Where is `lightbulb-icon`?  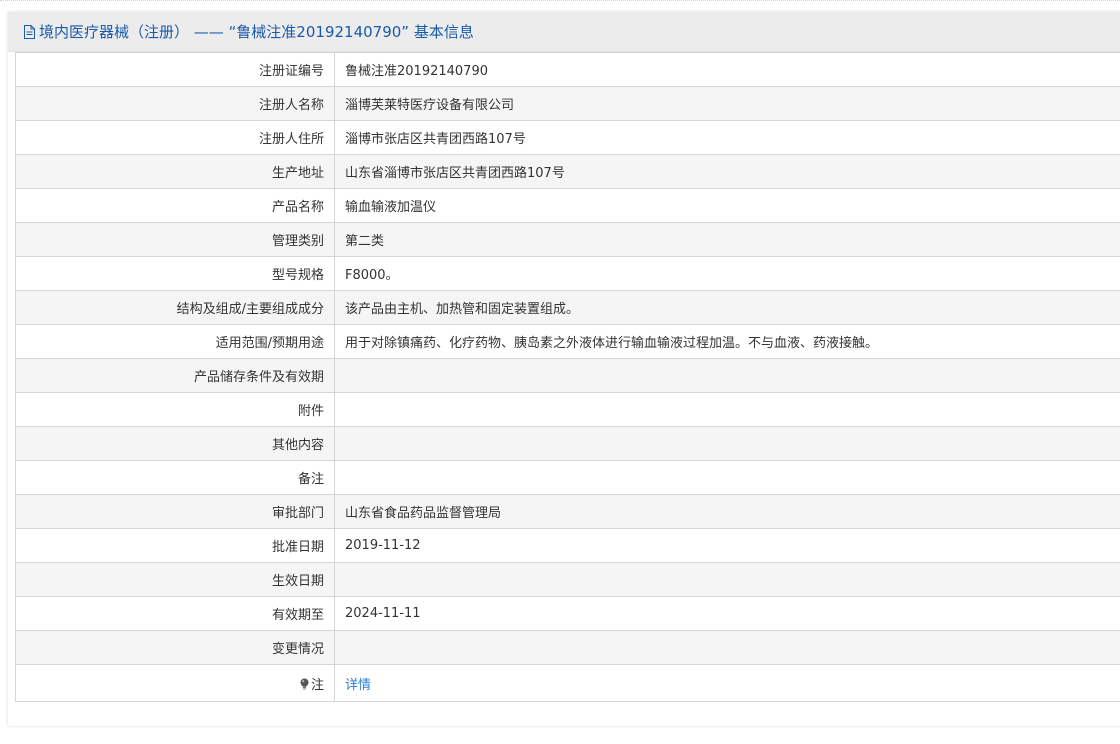 lightbulb-icon is located at coordinates (304, 684).